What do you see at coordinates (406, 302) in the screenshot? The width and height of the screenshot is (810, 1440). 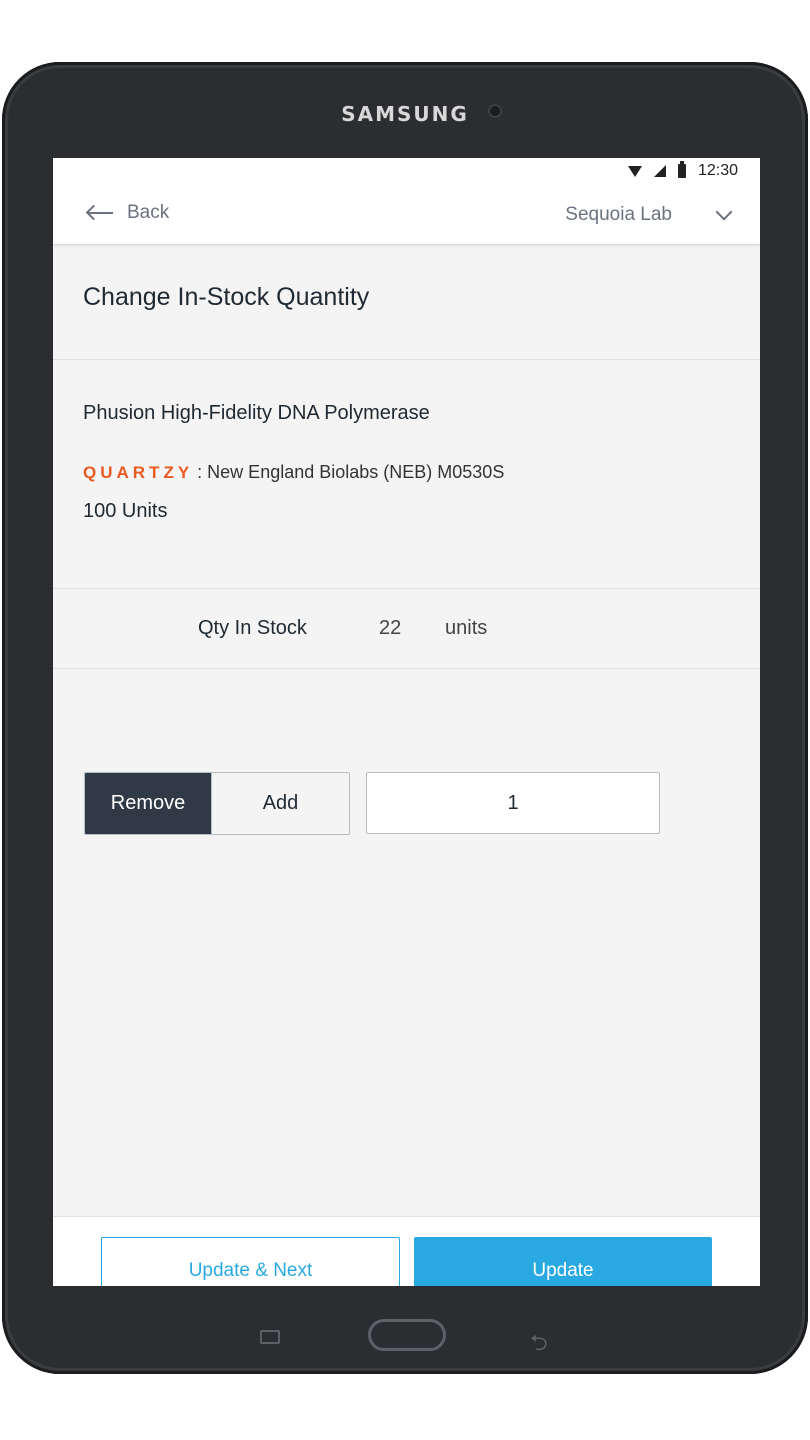 I see `title-section: Change In-Stock Quantity` at bounding box center [406, 302].